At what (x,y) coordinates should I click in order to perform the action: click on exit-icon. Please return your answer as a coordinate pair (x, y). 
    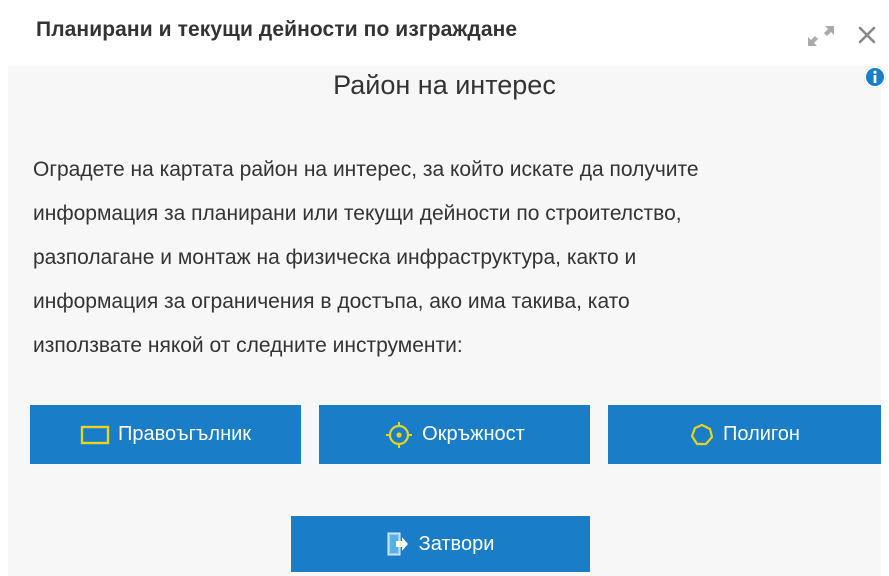
    Looking at the image, I should click on (398, 544).